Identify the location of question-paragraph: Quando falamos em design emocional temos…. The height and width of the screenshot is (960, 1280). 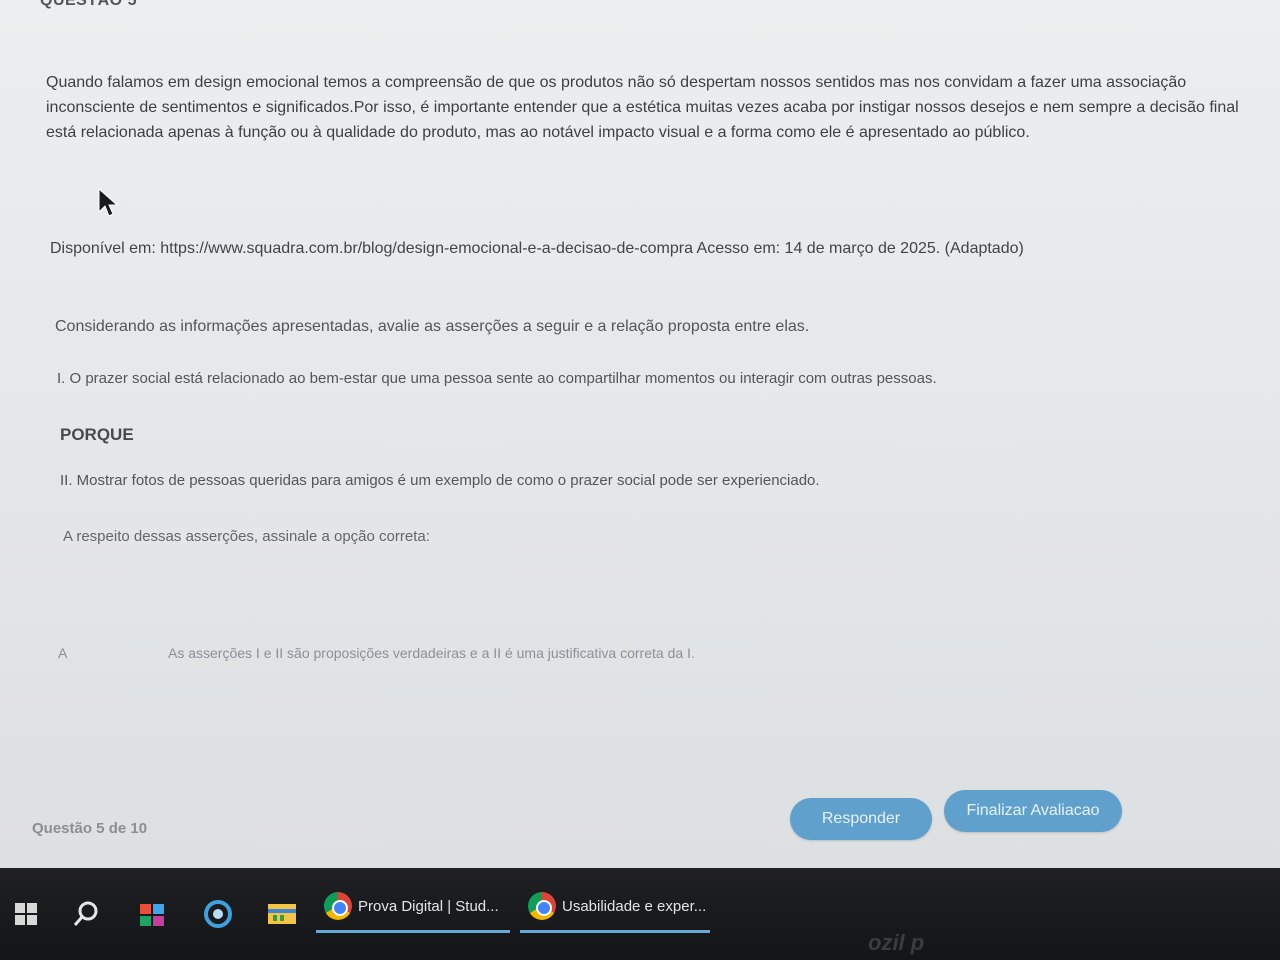
(642, 107).